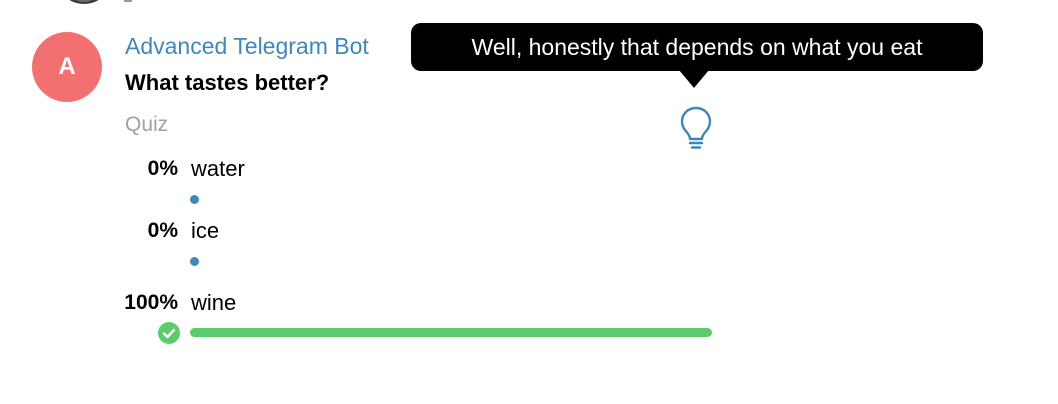  I want to click on sender-avatar: A, so click(67, 67).